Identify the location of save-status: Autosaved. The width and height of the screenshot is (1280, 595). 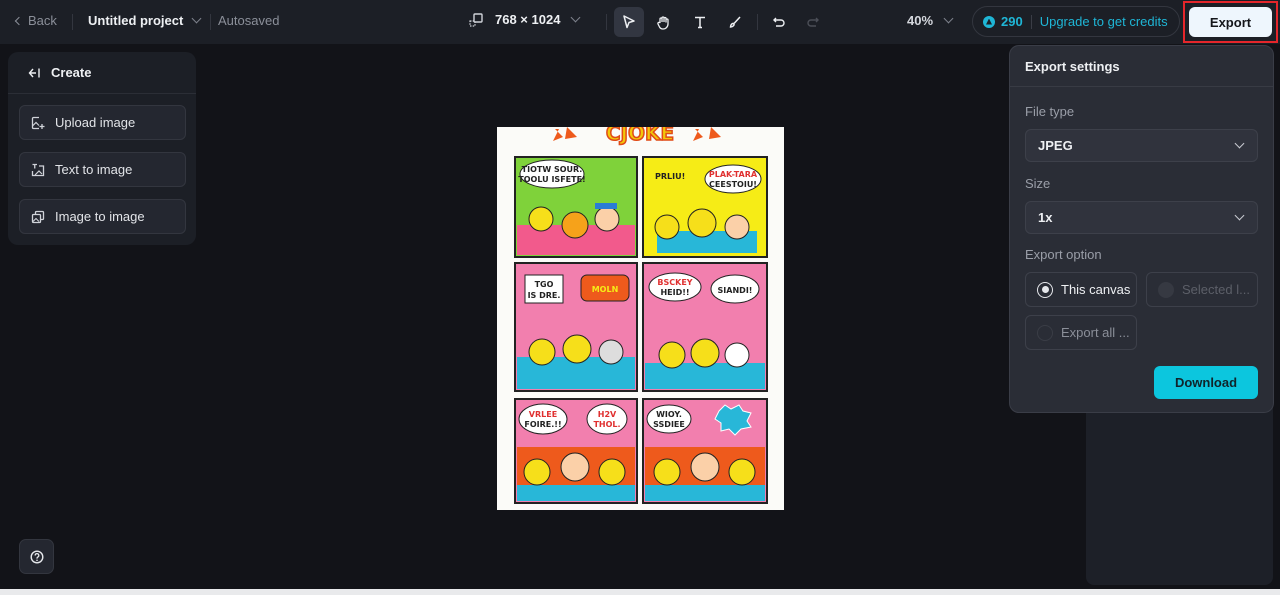
(249, 20).